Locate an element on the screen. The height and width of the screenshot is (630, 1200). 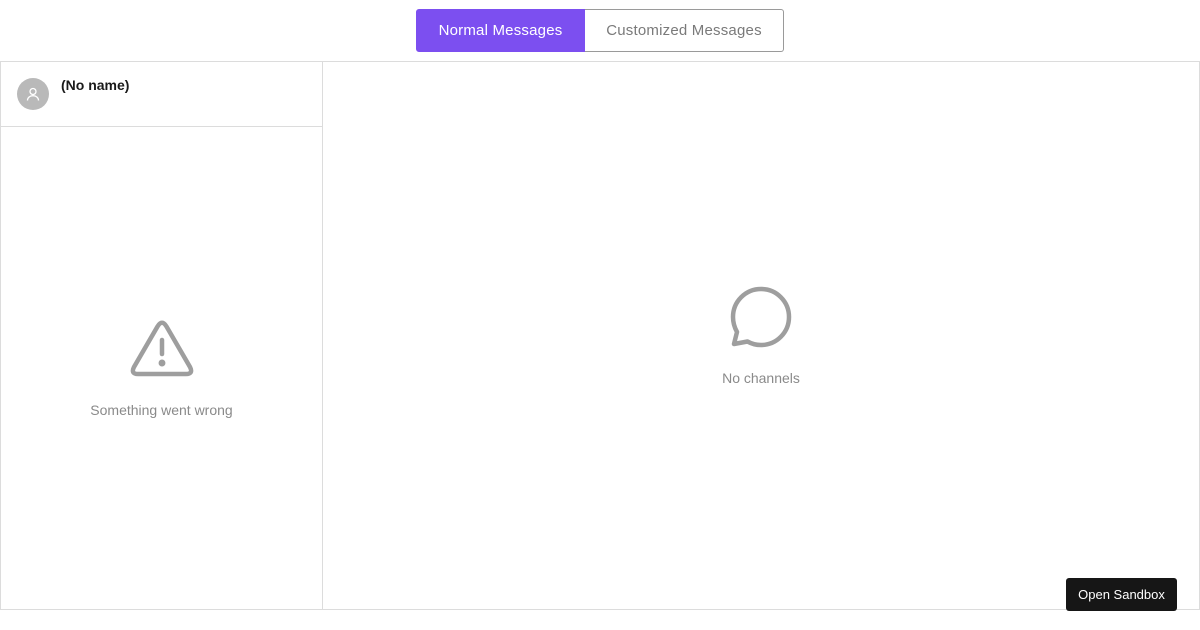
no-channels-text: No channels is located at coordinates (761, 378).